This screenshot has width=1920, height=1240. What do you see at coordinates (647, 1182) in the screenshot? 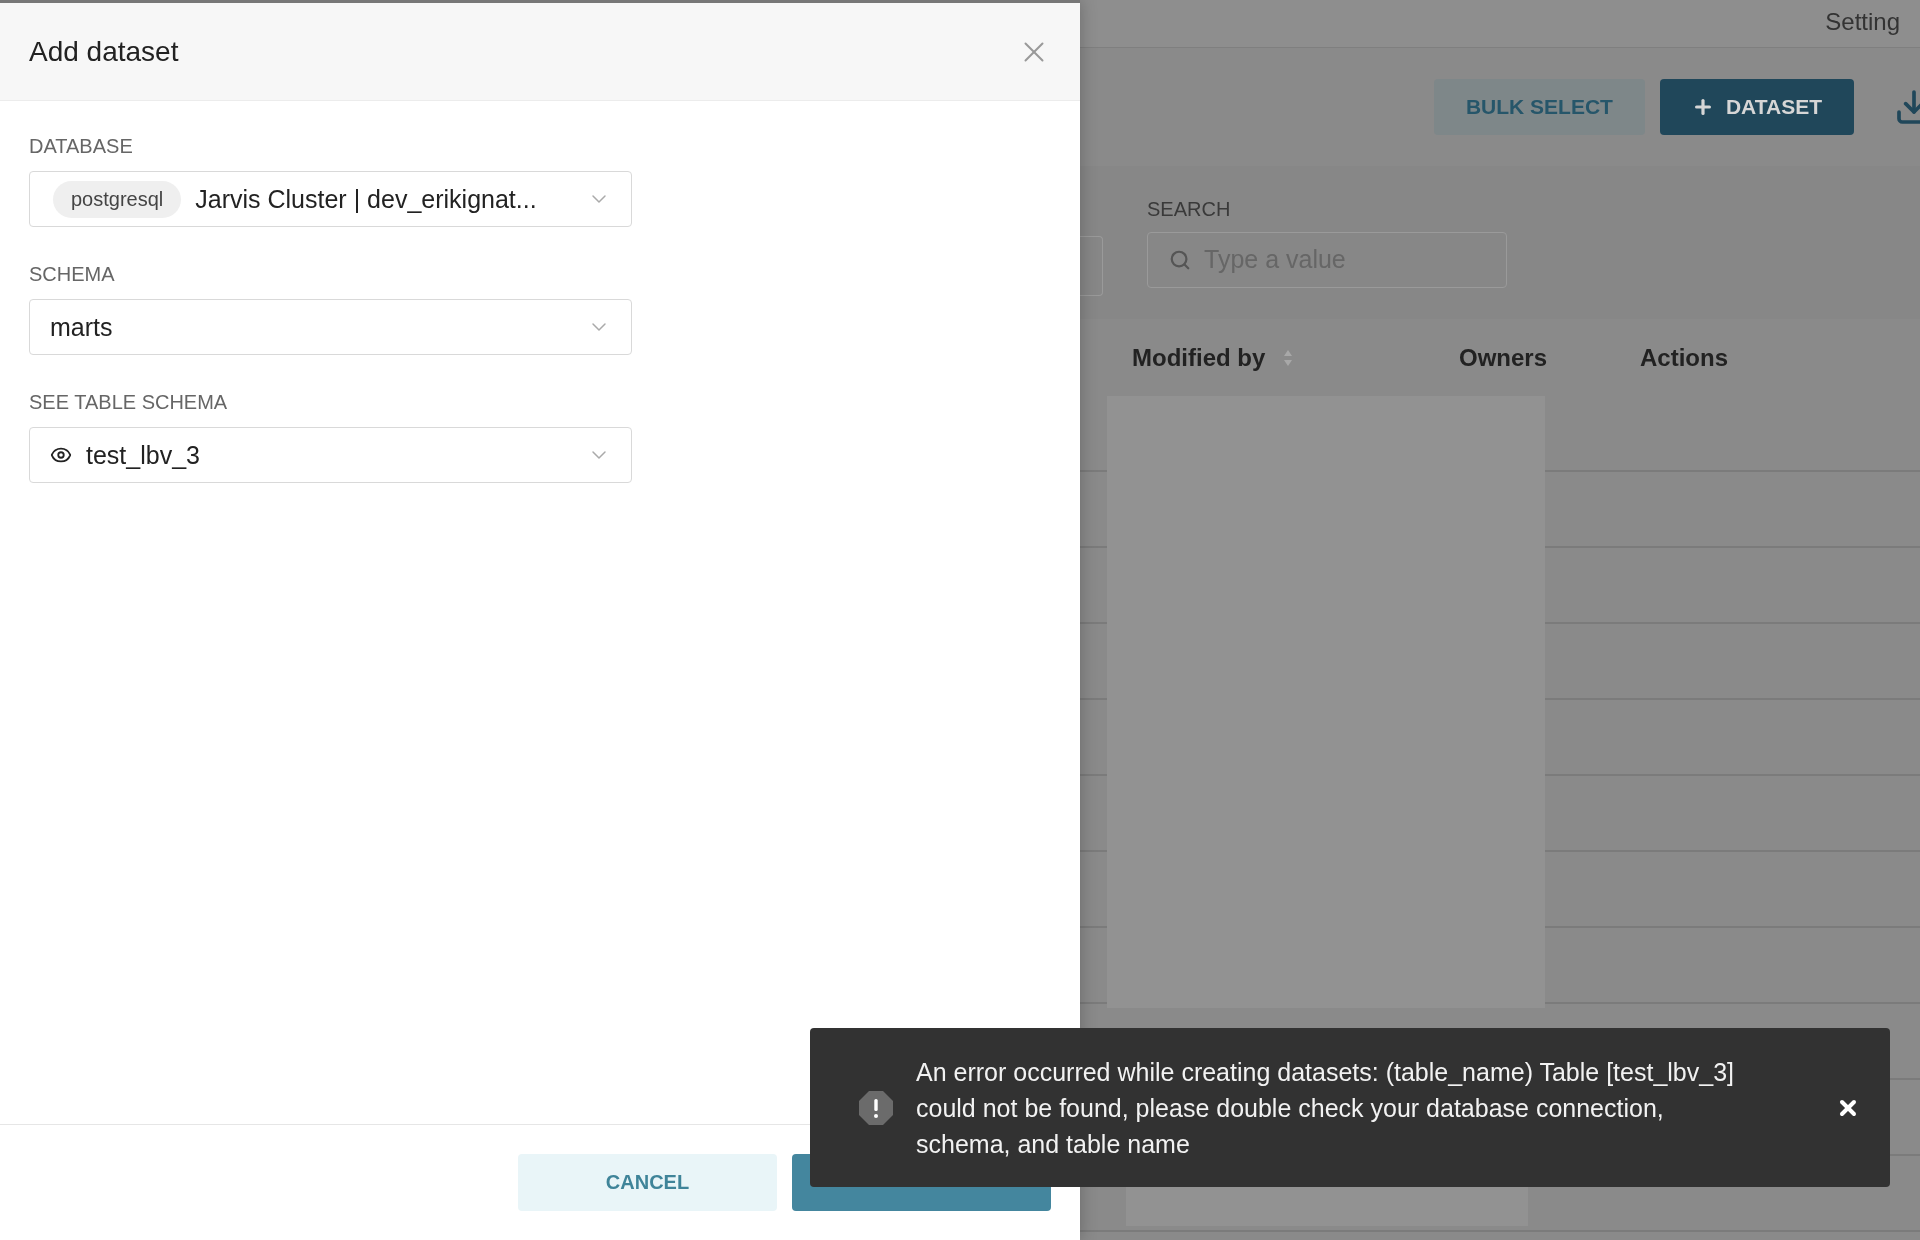
I see `cancel-button: CANCEL` at bounding box center [647, 1182].